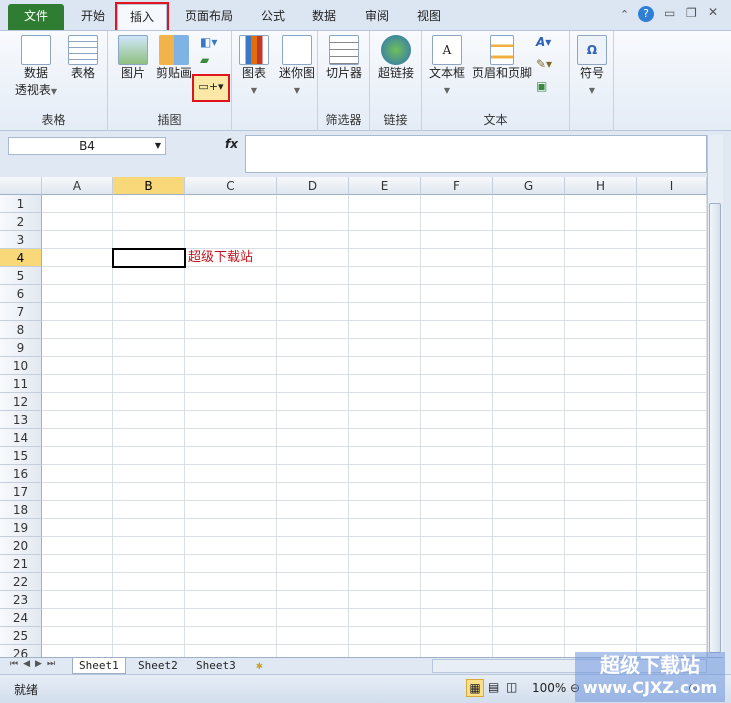 The image size is (731, 703). Describe the element at coordinates (395, 73) in the screenshot. I see `hyperlink-label: 超链接` at that location.